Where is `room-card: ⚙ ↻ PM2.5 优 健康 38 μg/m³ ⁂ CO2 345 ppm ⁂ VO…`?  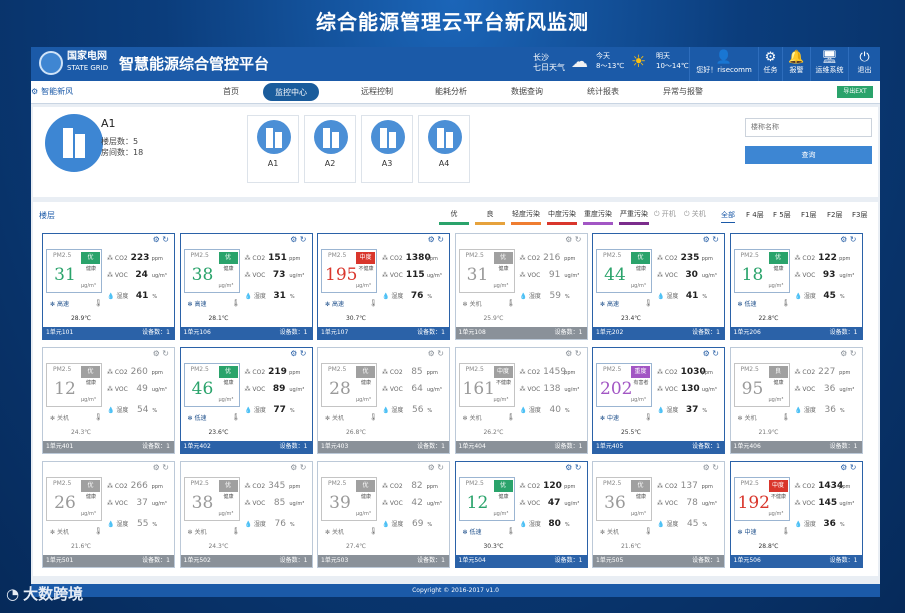
room-card: ⚙ ↻ PM2.5 优 健康 38 μg/m³ ⁂ CO2 345 ppm ⁂ VO… is located at coordinates (246, 514).